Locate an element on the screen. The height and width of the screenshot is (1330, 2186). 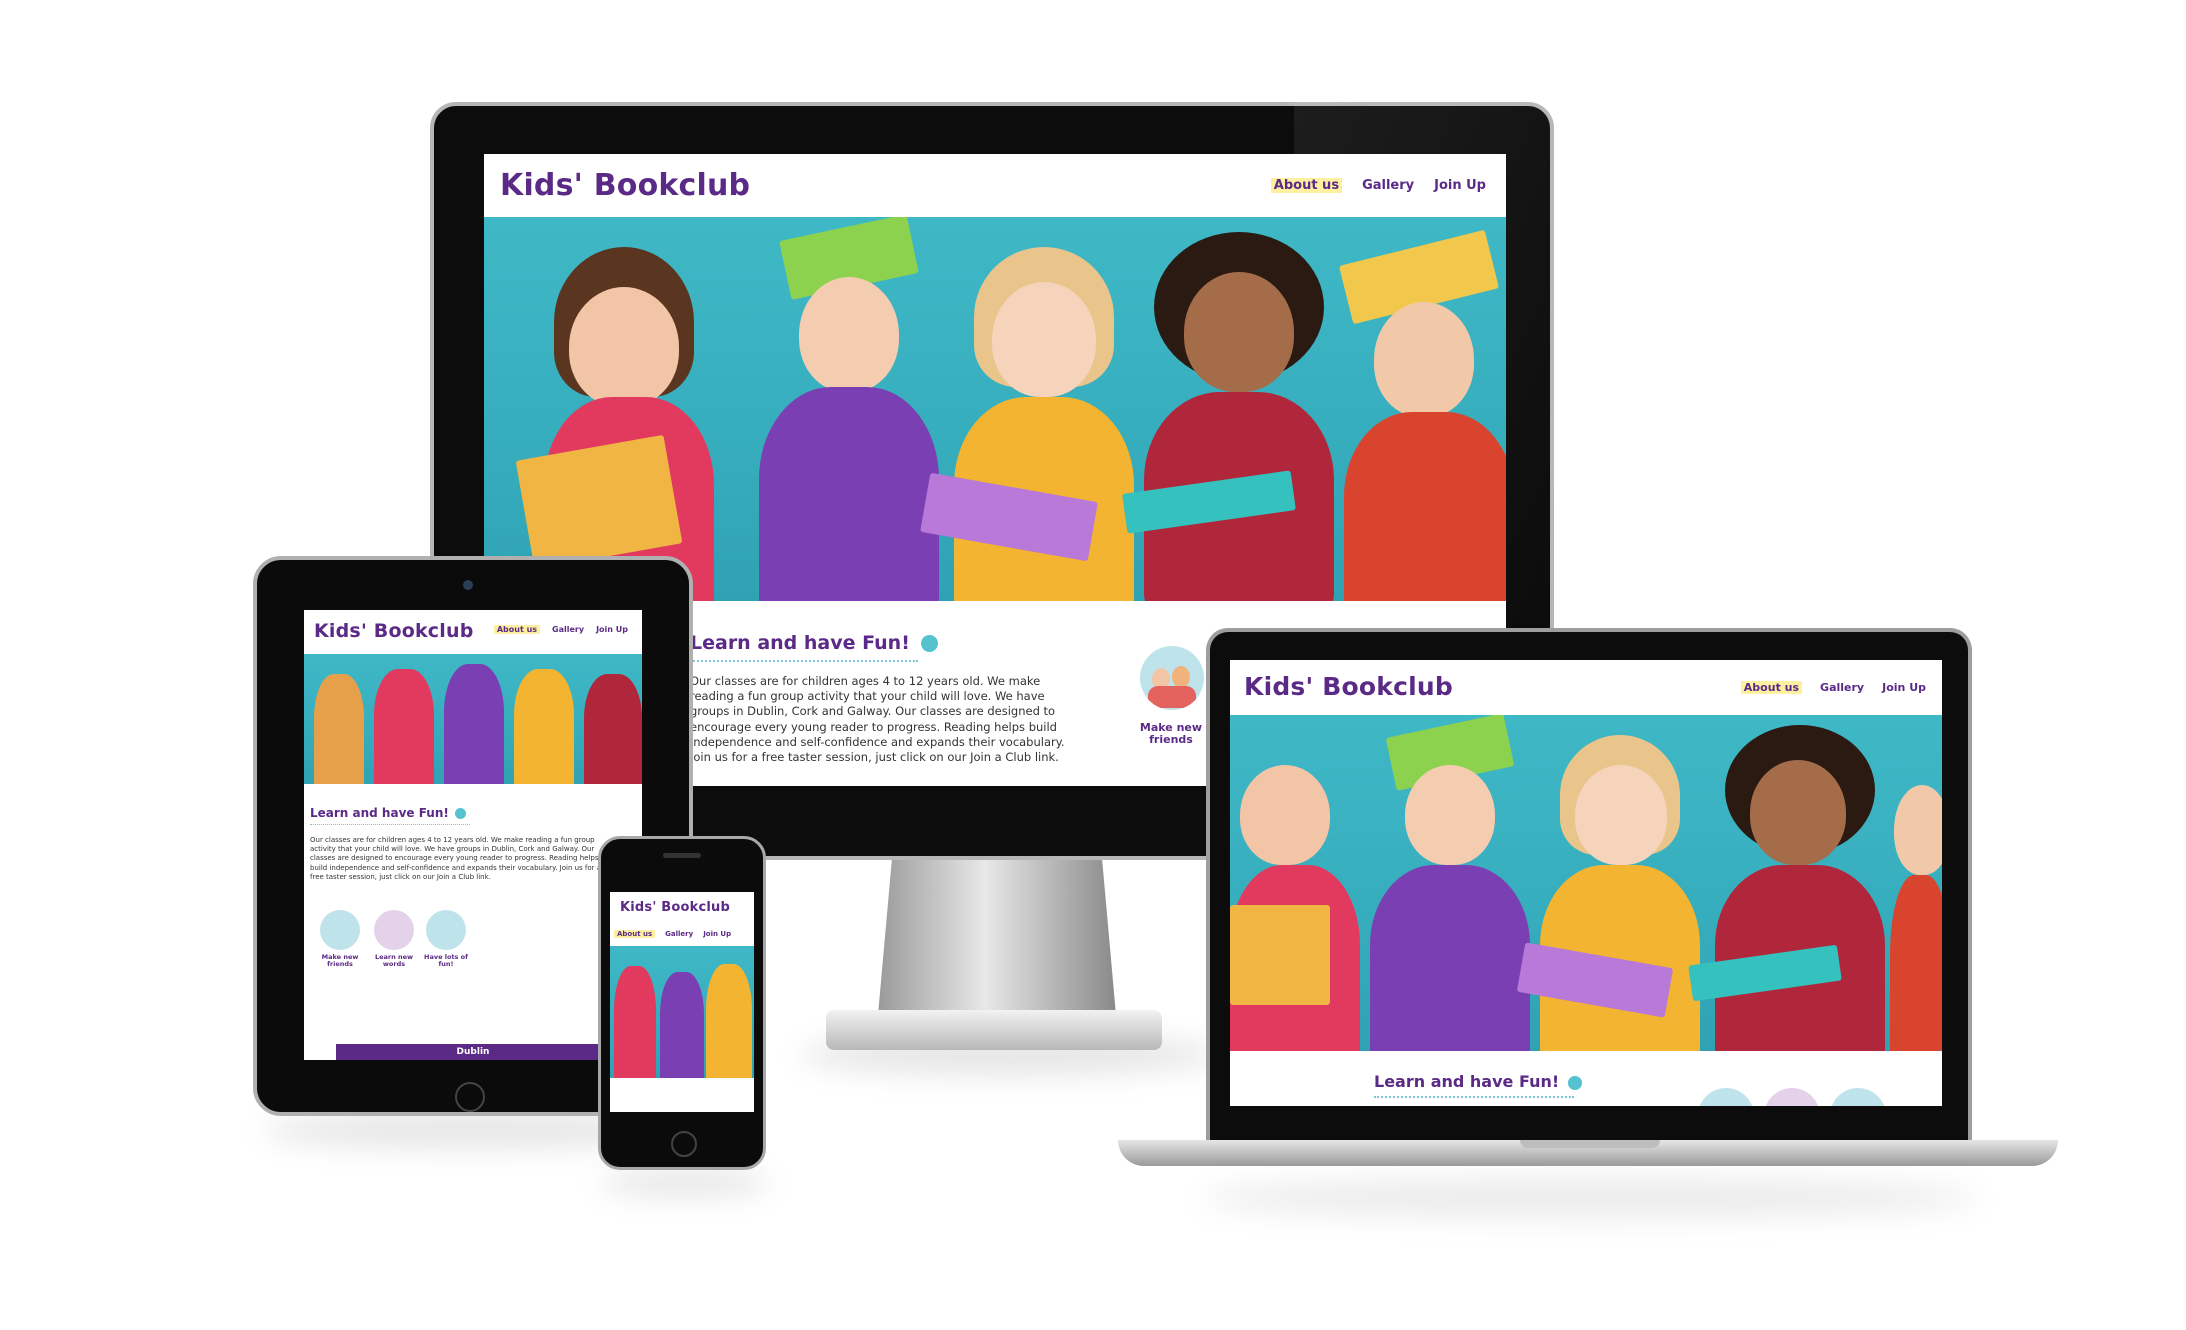
phone-home-button is located at coordinates (684, 1144).